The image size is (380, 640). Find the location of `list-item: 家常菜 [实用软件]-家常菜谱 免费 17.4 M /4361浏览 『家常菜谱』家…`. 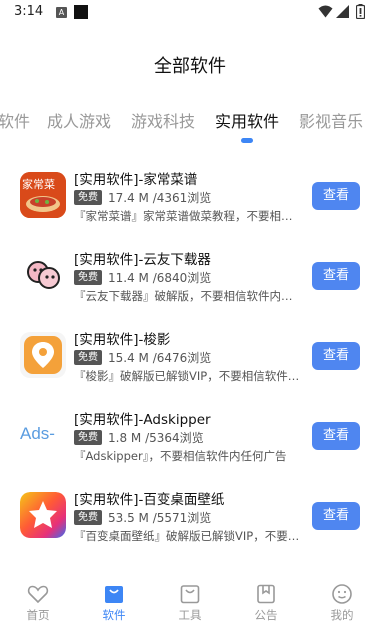

list-item: 家常菜 [实用软件]-家常菜谱 免费 17.4 M /4361浏览 『家常菜谱』家… is located at coordinates (190, 196).